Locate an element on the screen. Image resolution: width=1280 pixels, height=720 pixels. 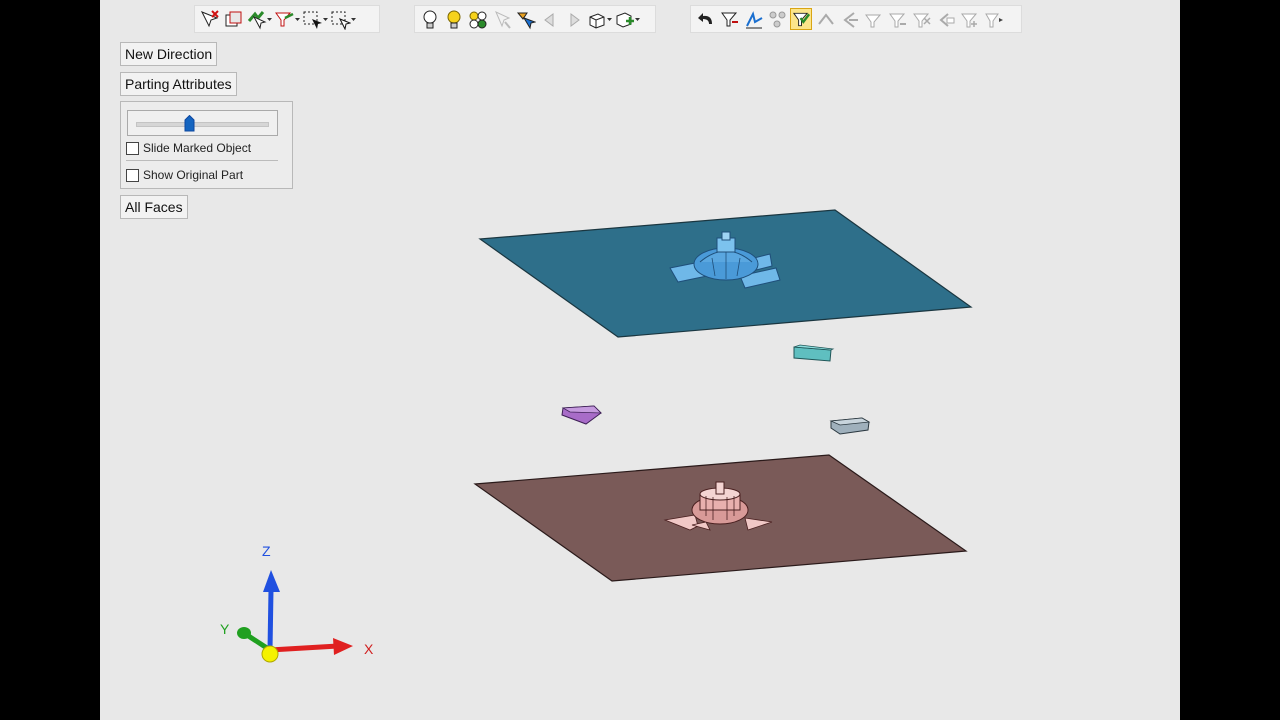
slider-block-purple is located at coordinates (581, 415).